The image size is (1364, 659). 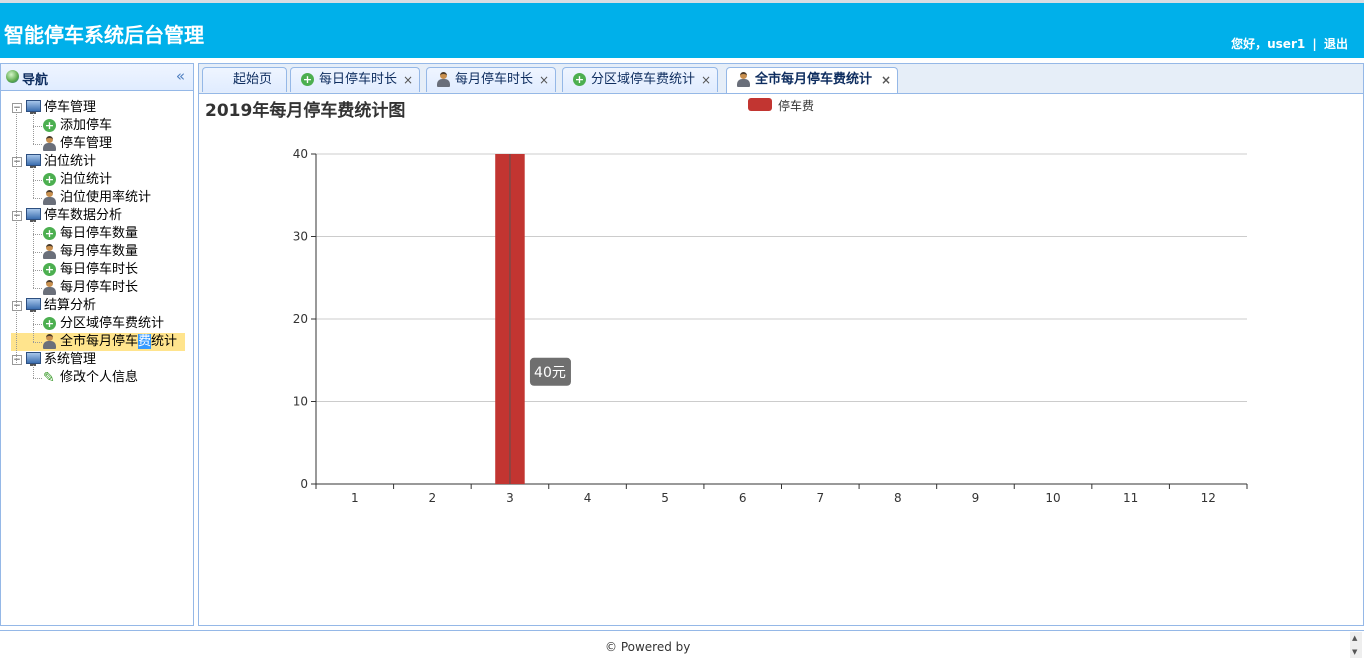 What do you see at coordinates (97, 216) in the screenshot?
I see `tree-group: − 停车数据分析` at bounding box center [97, 216].